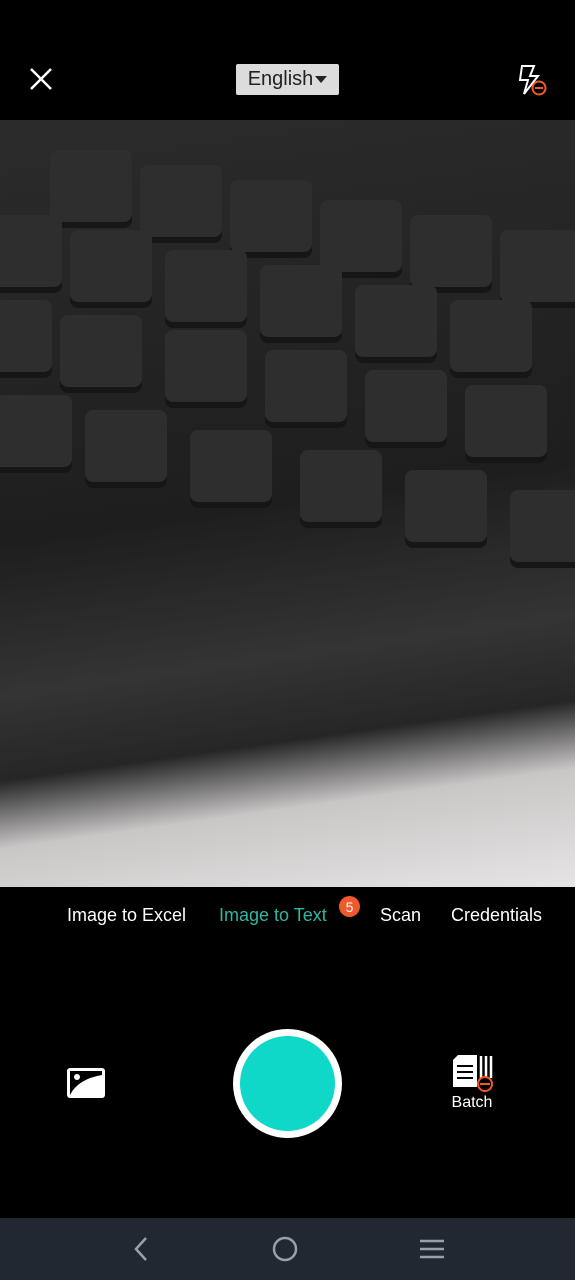  Describe the element at coordinates (141, 1249) in the screenshot. I see `back-icon` at that location.